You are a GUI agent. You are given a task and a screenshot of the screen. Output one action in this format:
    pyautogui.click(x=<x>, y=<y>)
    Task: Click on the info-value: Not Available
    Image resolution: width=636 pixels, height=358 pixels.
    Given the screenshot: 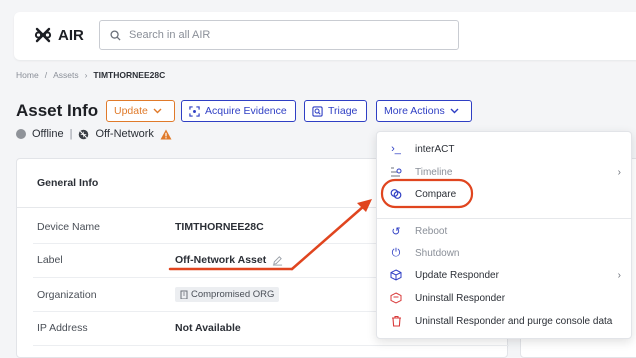 What is the action you would take?
    pyautogui.click(x=208, y=328)
    